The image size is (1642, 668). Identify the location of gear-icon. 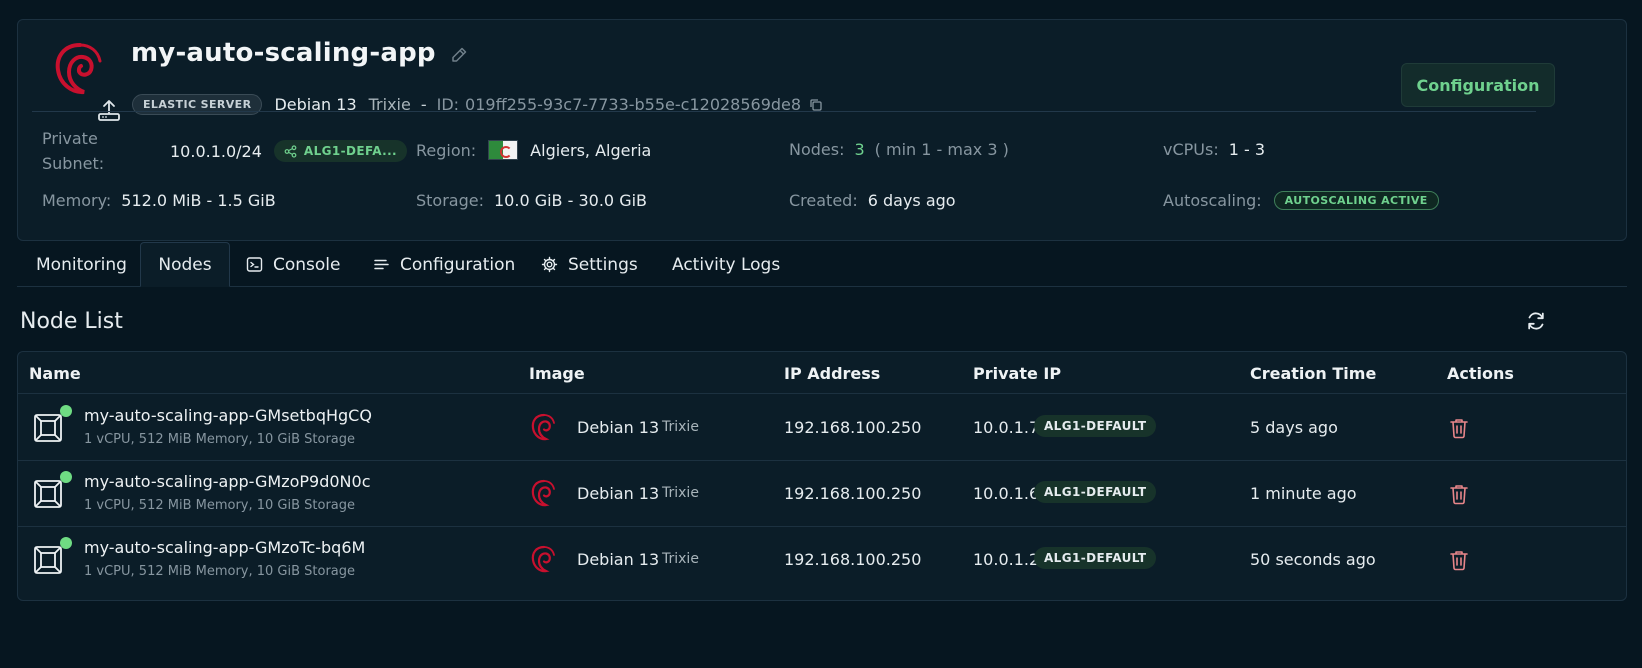
(549, 264).